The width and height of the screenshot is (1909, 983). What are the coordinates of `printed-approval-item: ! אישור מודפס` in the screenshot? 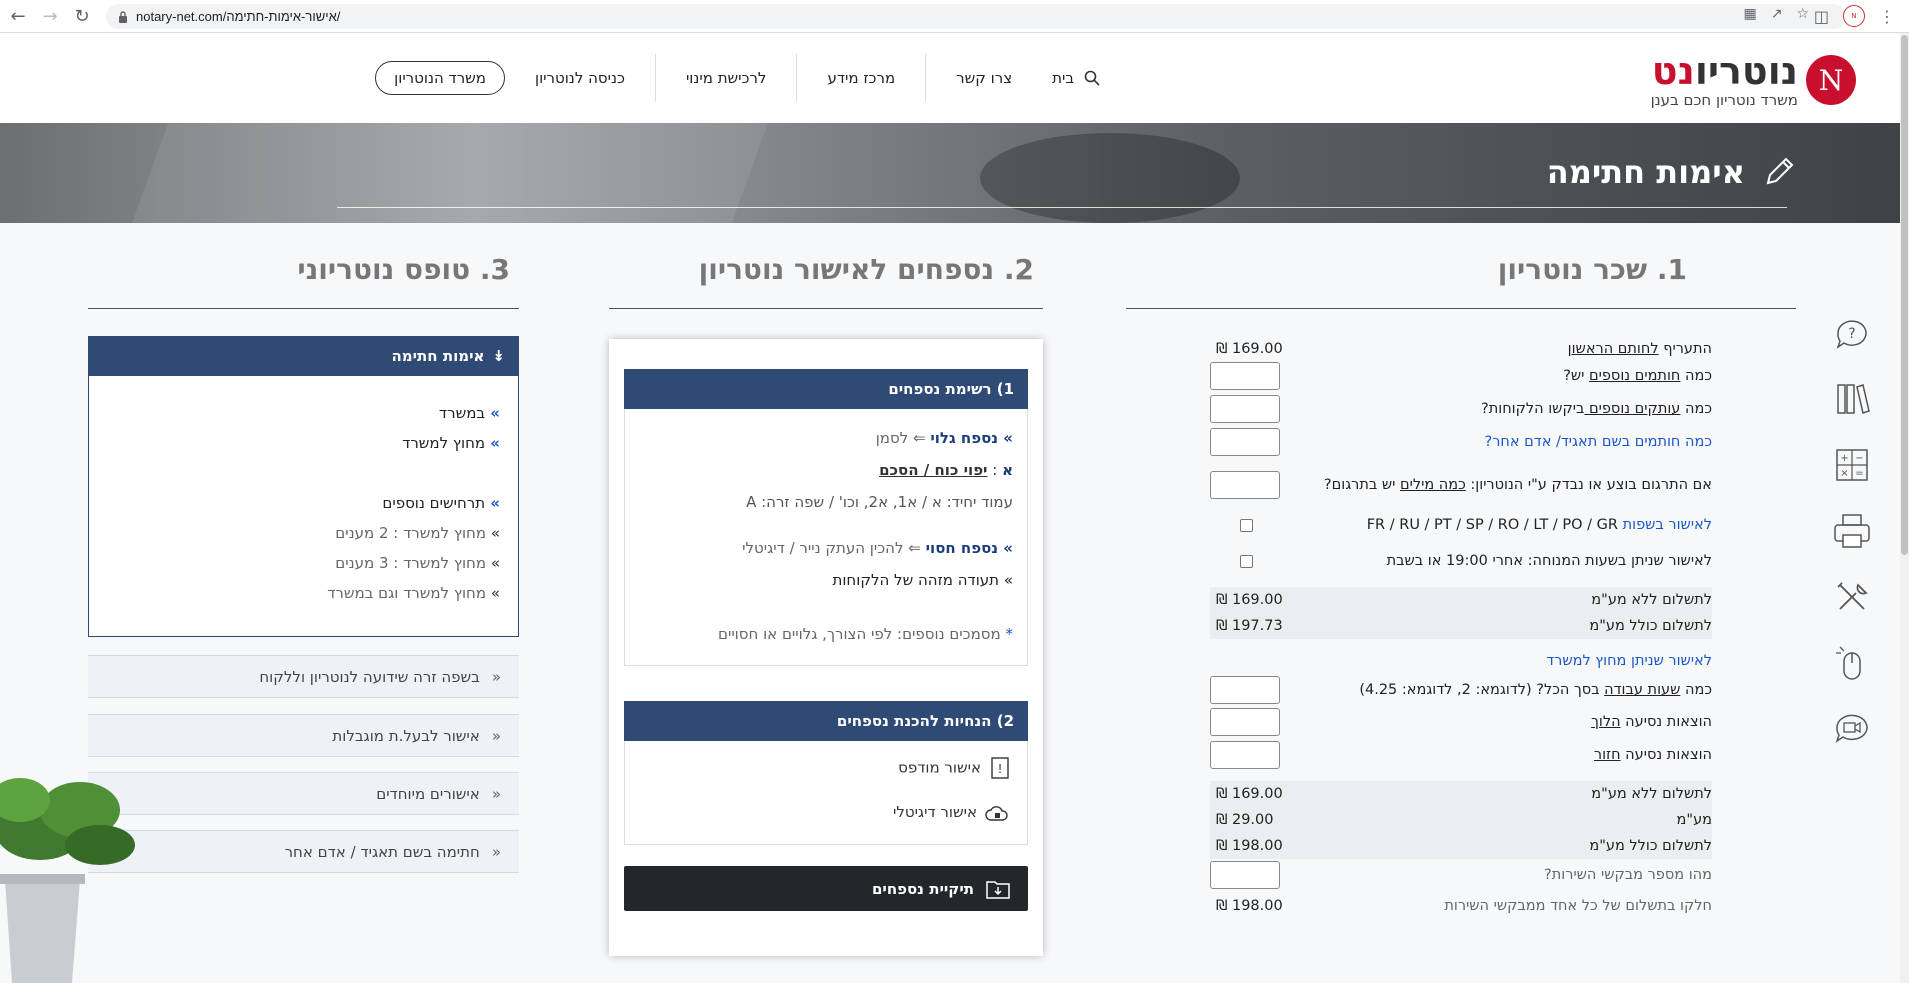 It's located at (953, 768).